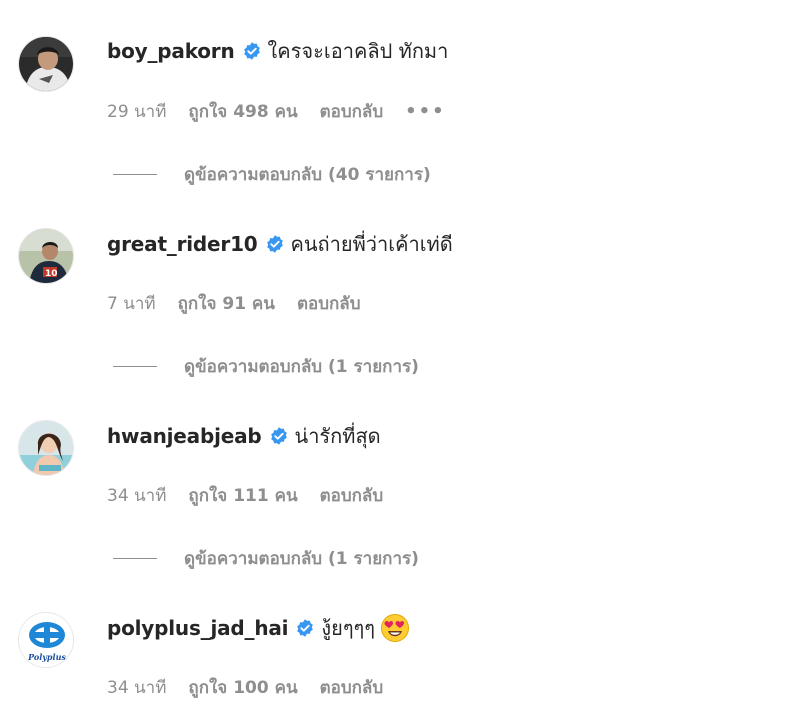 The height and width of the screenshot is (726, 800). What do you see at coordinates (182, 244) in the screenshot?
I see `username: great_rider10` at bounding box center [182, 244].